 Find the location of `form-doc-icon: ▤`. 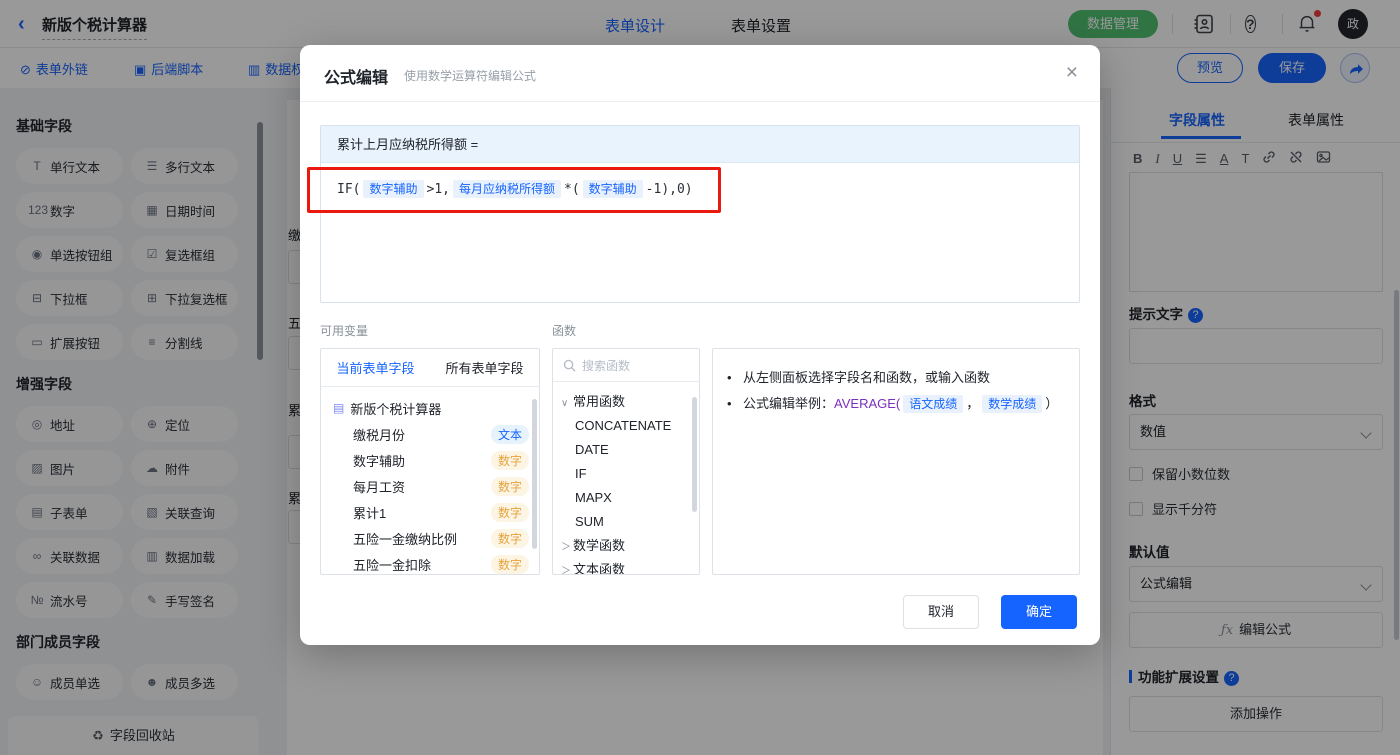

form-doc-icon: ▤ is located at coordinates (339, 408).